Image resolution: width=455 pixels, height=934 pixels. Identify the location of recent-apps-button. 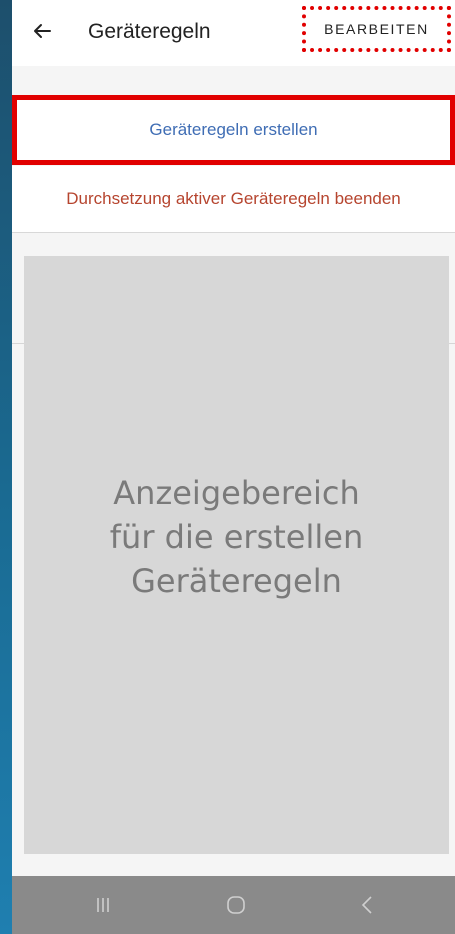
(103, 905).